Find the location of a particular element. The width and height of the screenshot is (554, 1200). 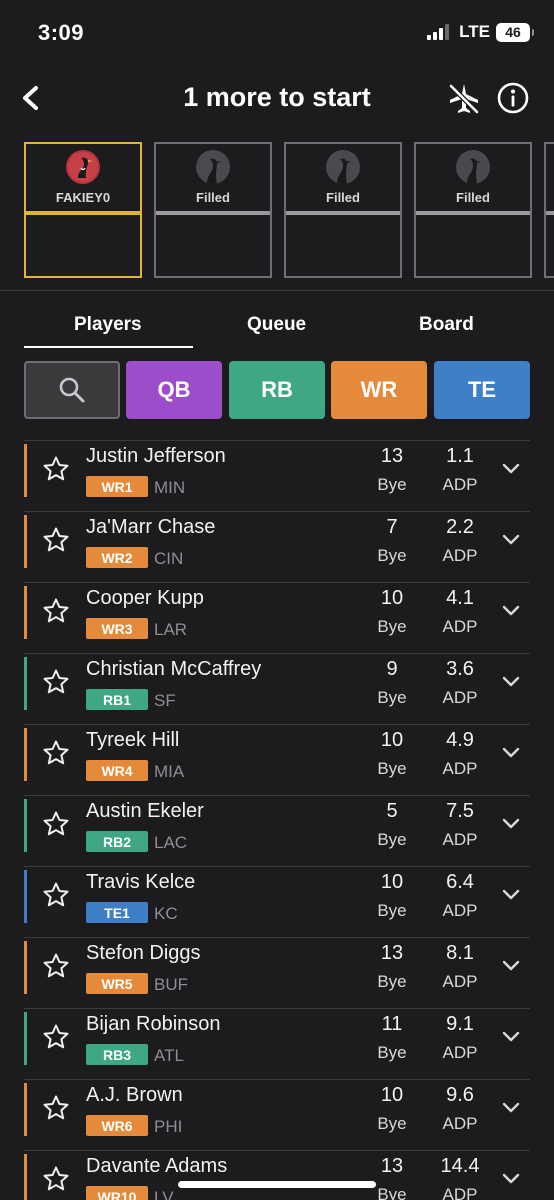

player-name: Davante Adams is located at coordinates (157, 1166).